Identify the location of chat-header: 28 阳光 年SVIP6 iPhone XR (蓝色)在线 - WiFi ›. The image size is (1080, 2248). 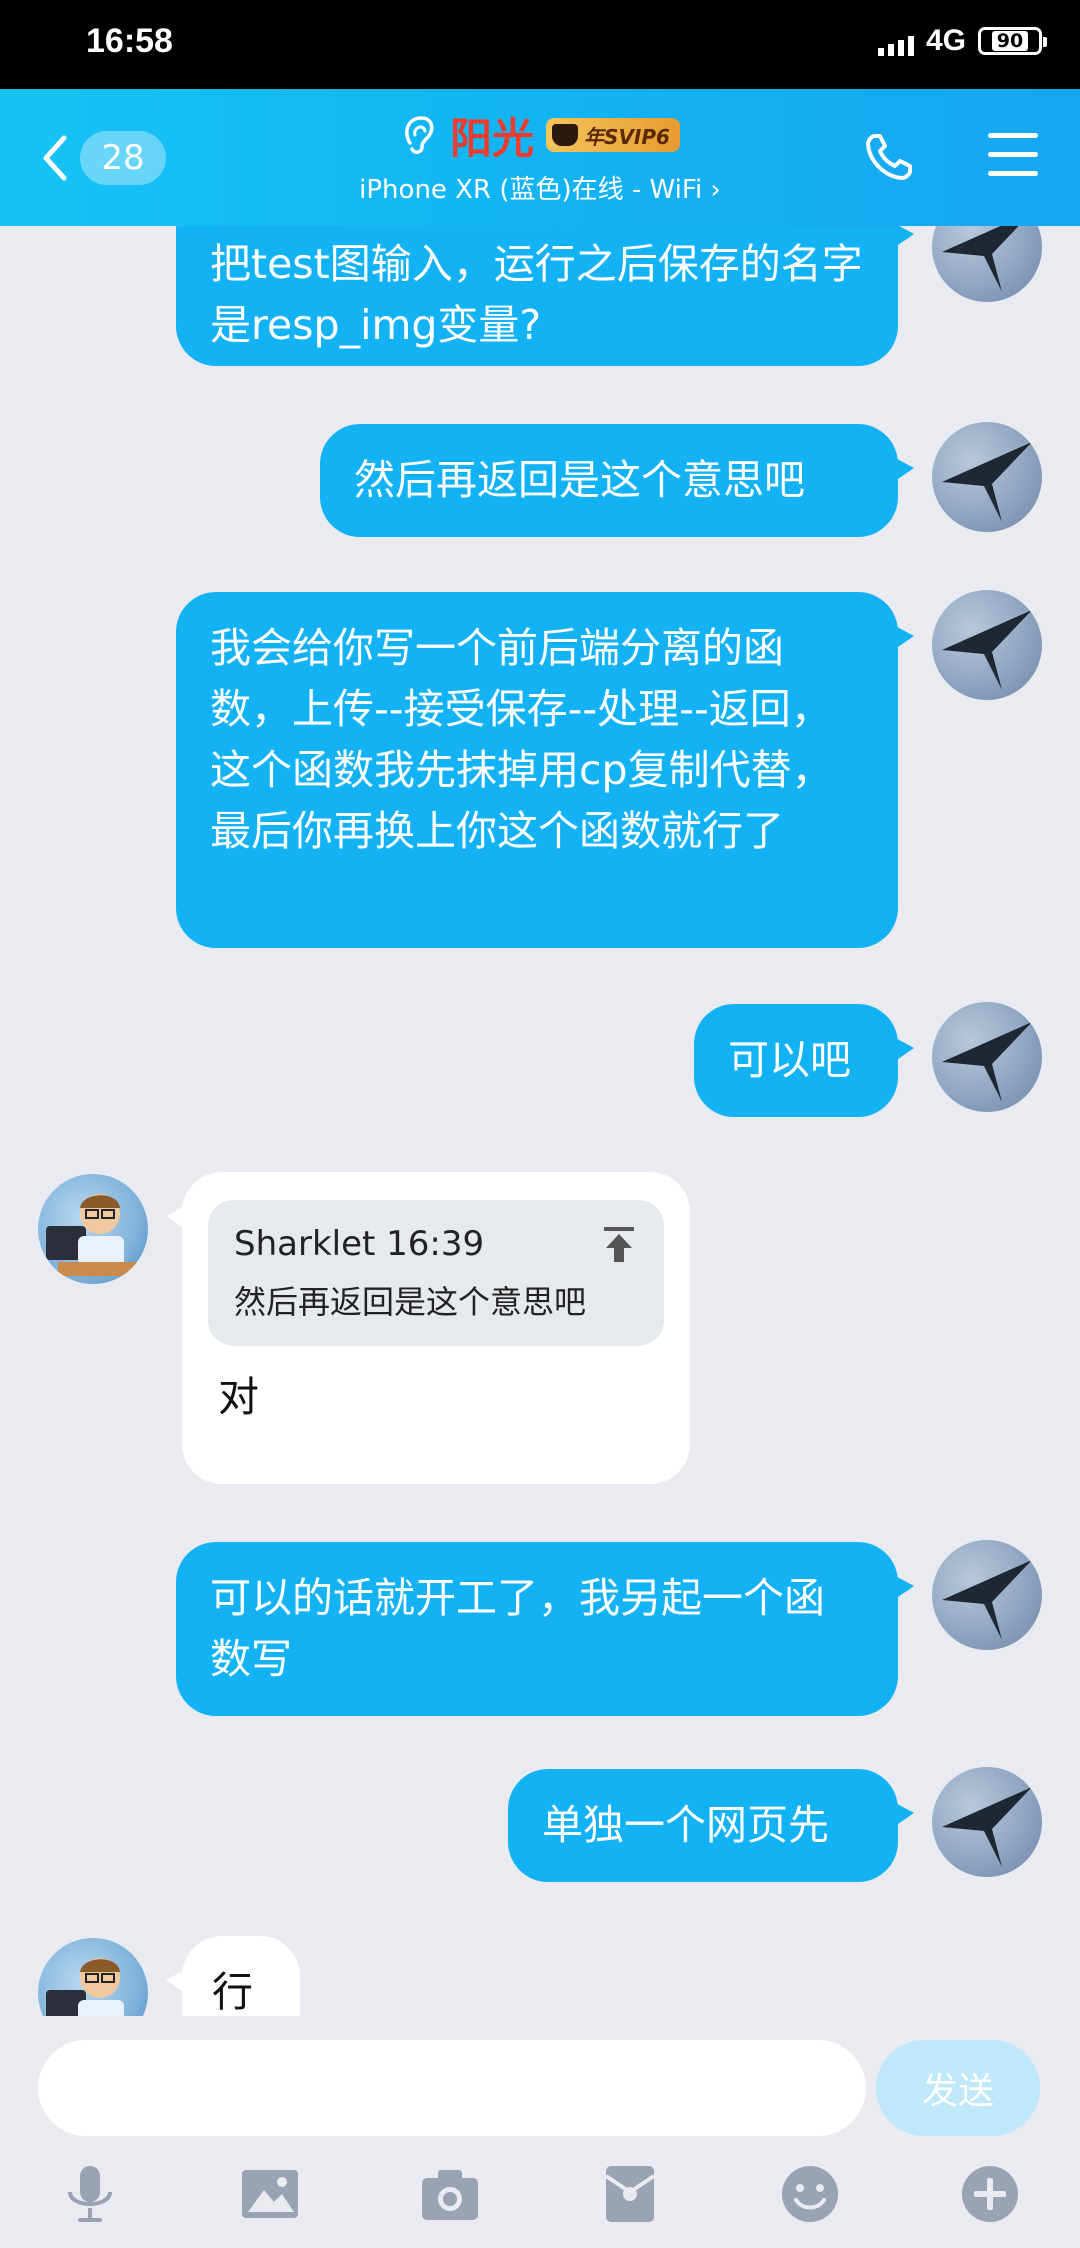
(540, 157).